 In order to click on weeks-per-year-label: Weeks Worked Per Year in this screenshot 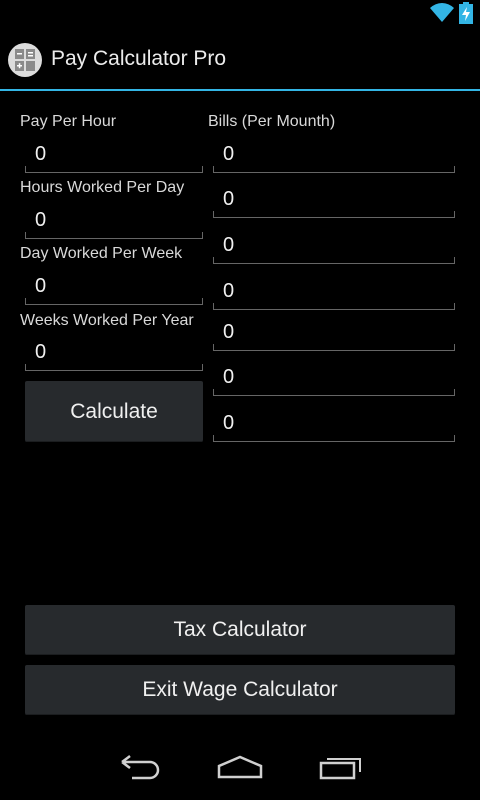, I will do `click(107, 320)`.